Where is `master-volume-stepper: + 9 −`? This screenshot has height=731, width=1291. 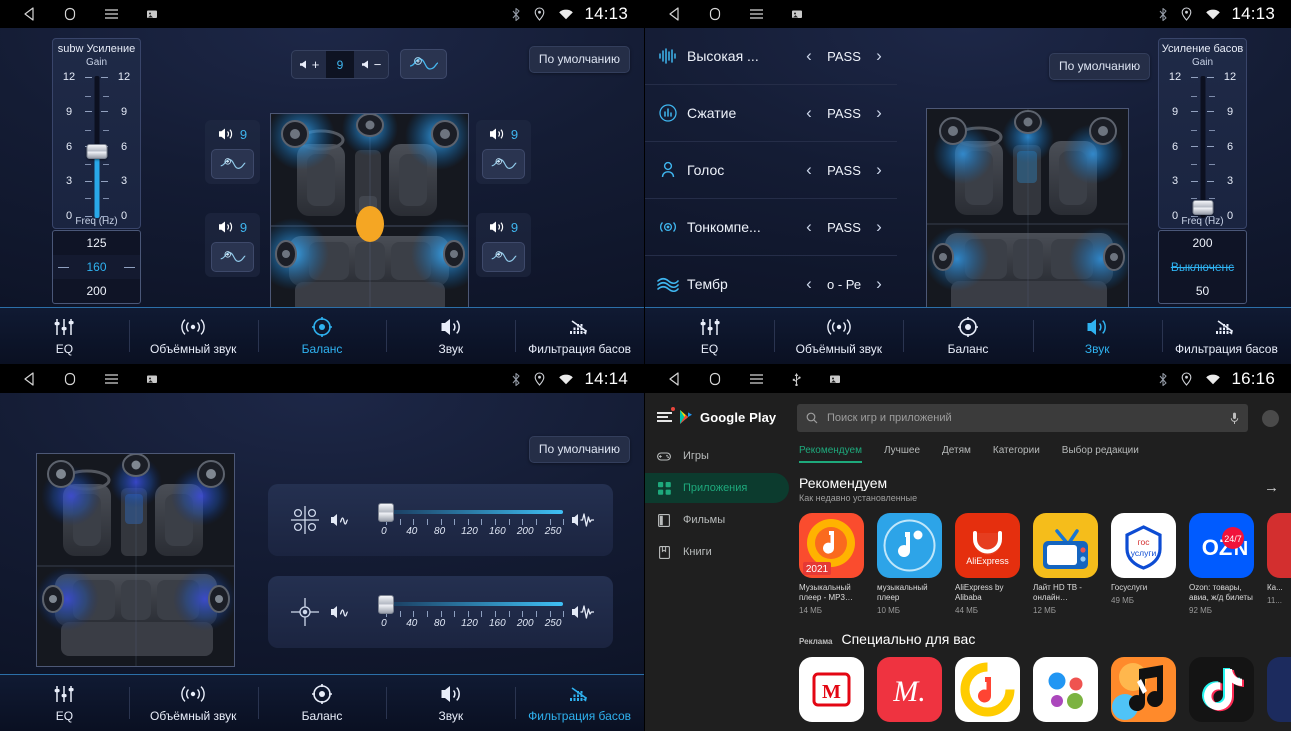 master-volume-stepper: + 9 − is located at coordinates (340, 64).